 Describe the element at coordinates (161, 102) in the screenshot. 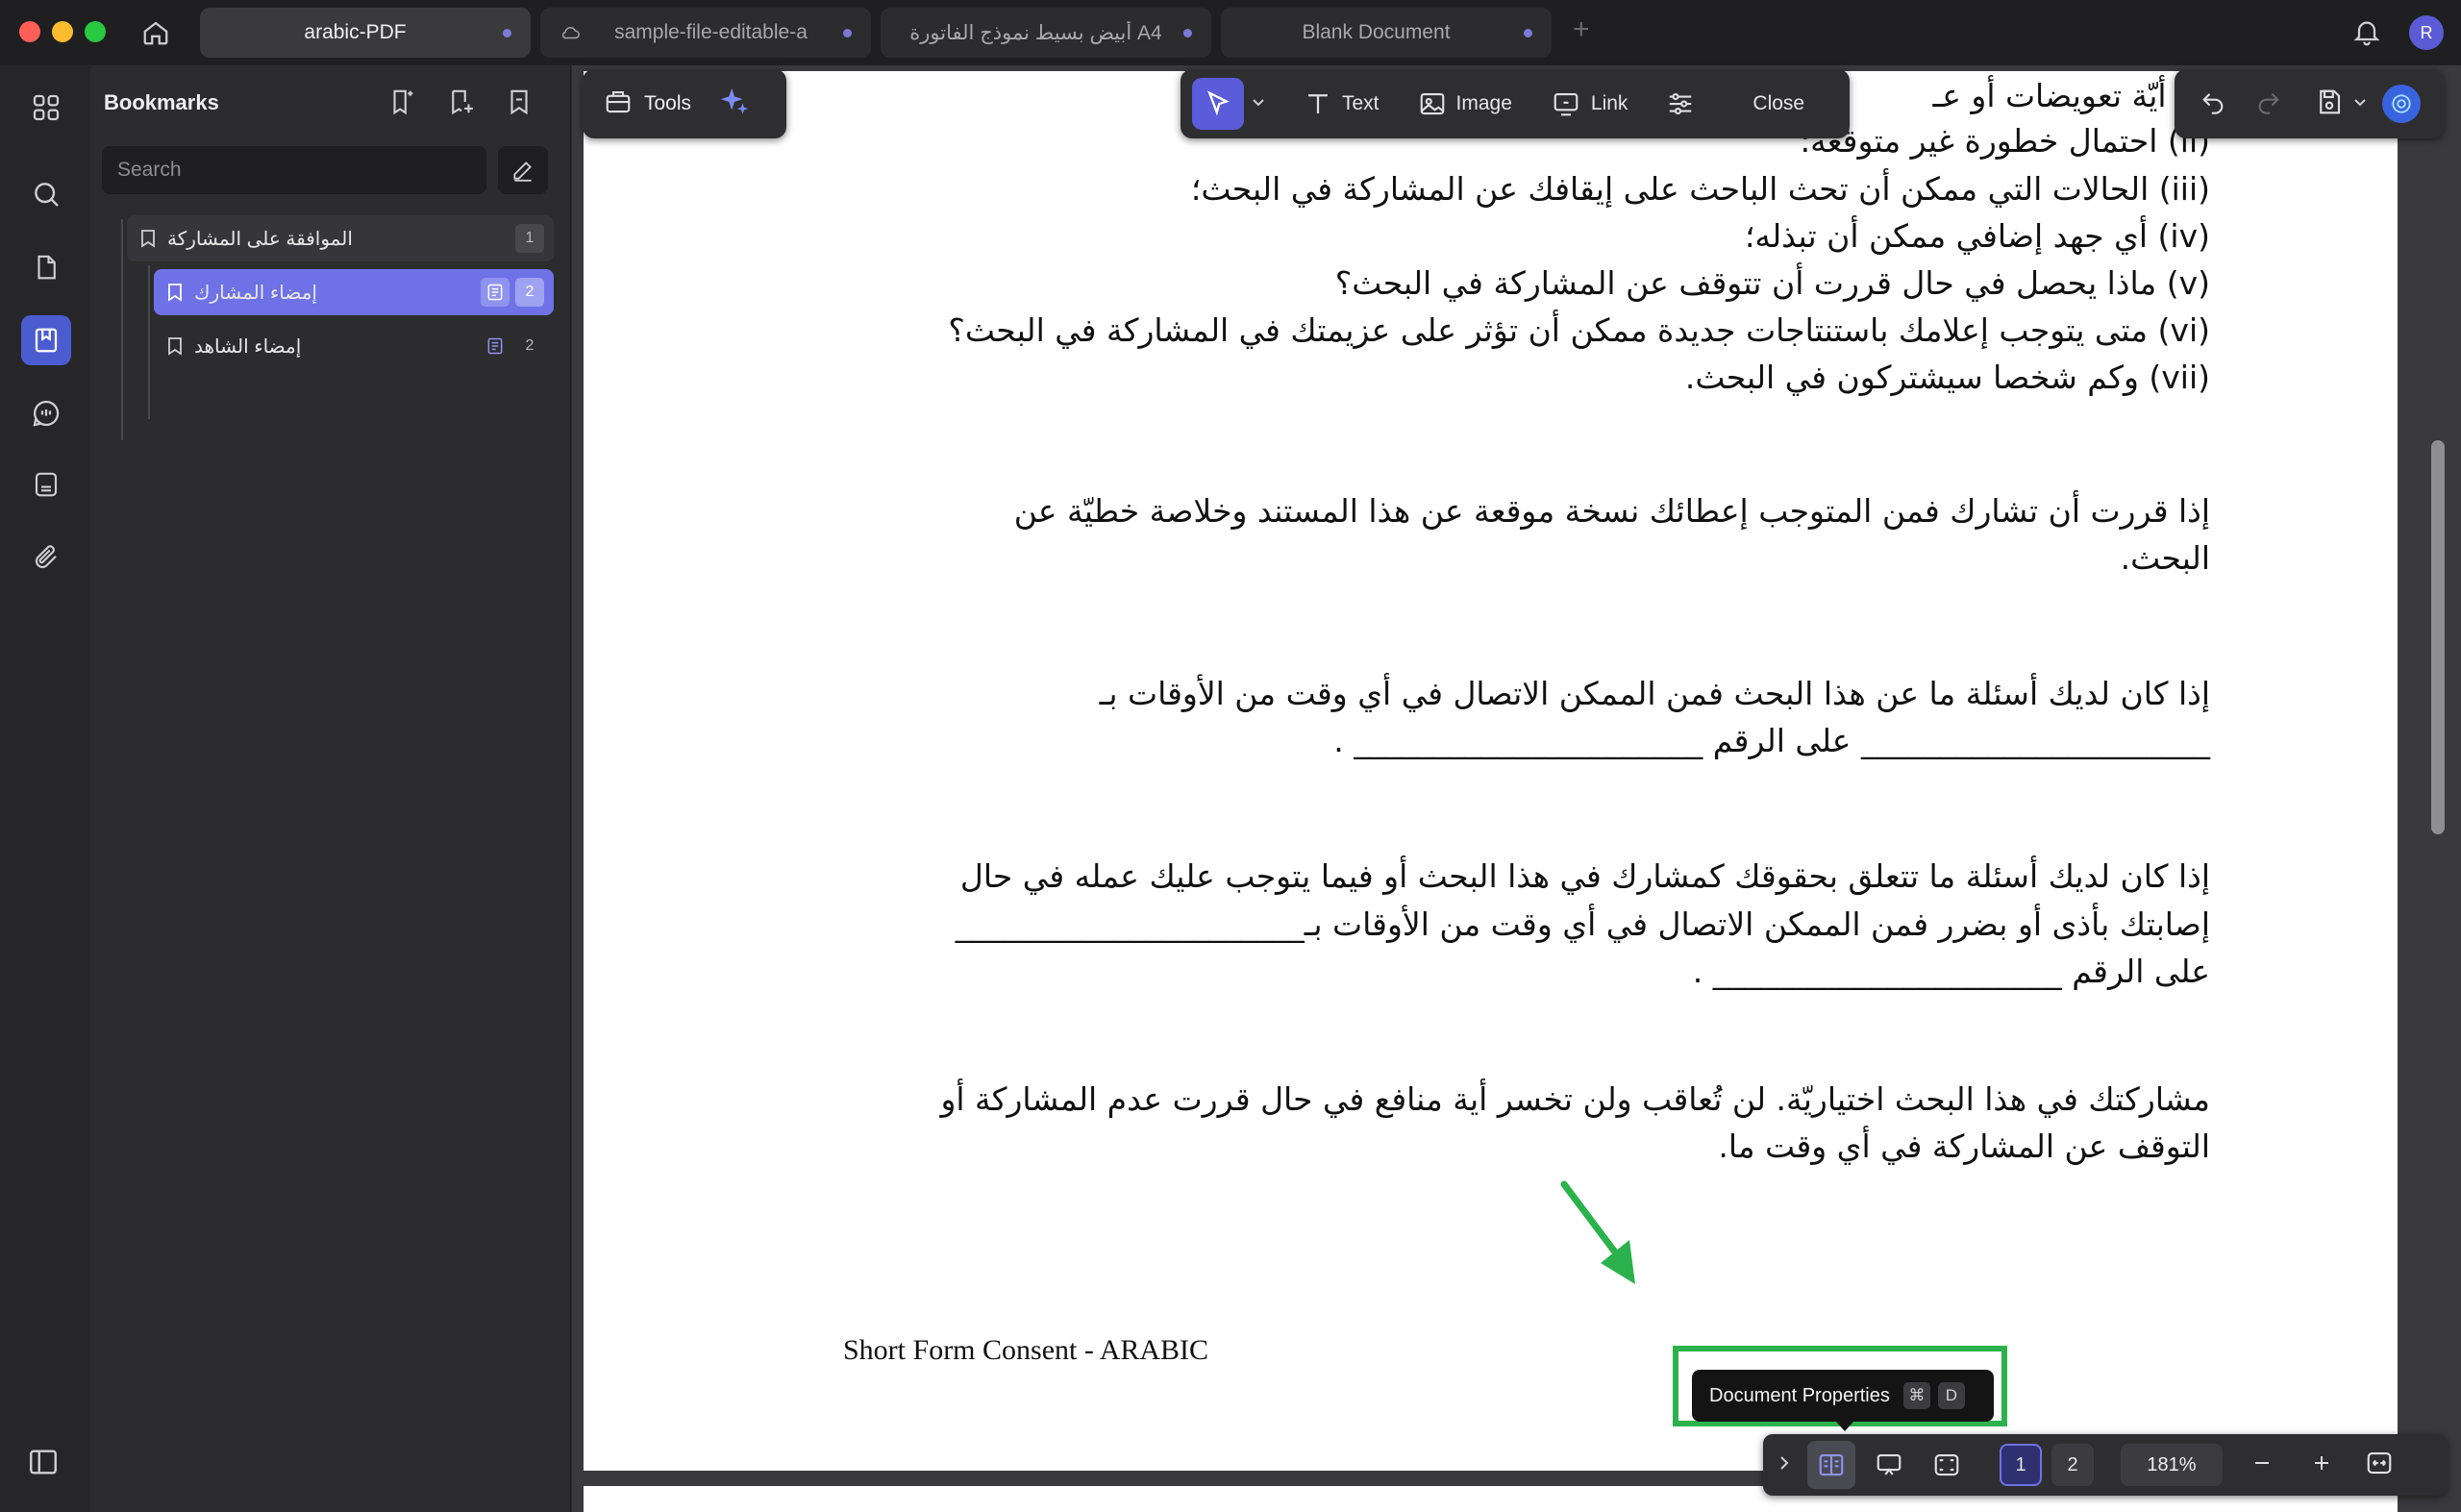

I see `panel-title: Bookmarks` at that location.